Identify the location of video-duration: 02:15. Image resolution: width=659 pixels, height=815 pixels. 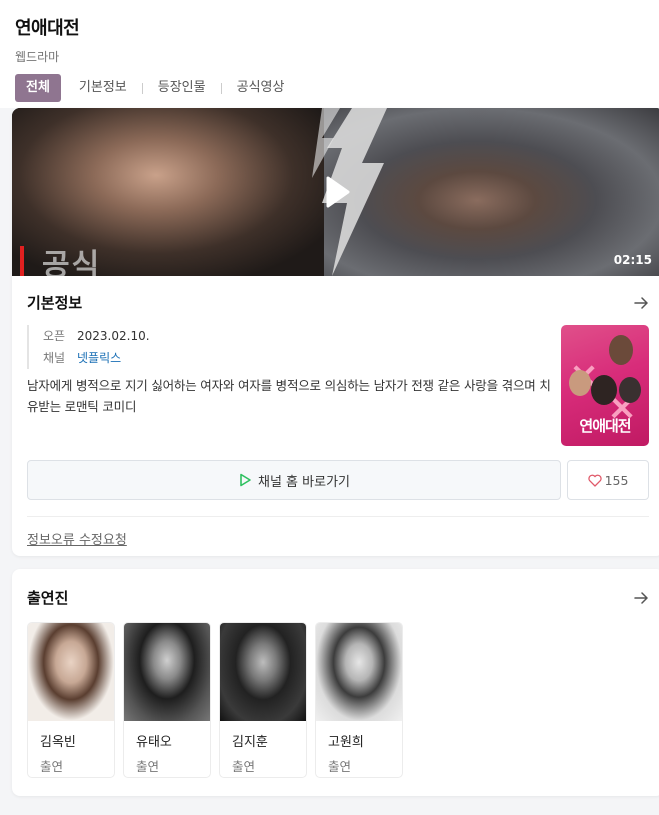
(632, 260).